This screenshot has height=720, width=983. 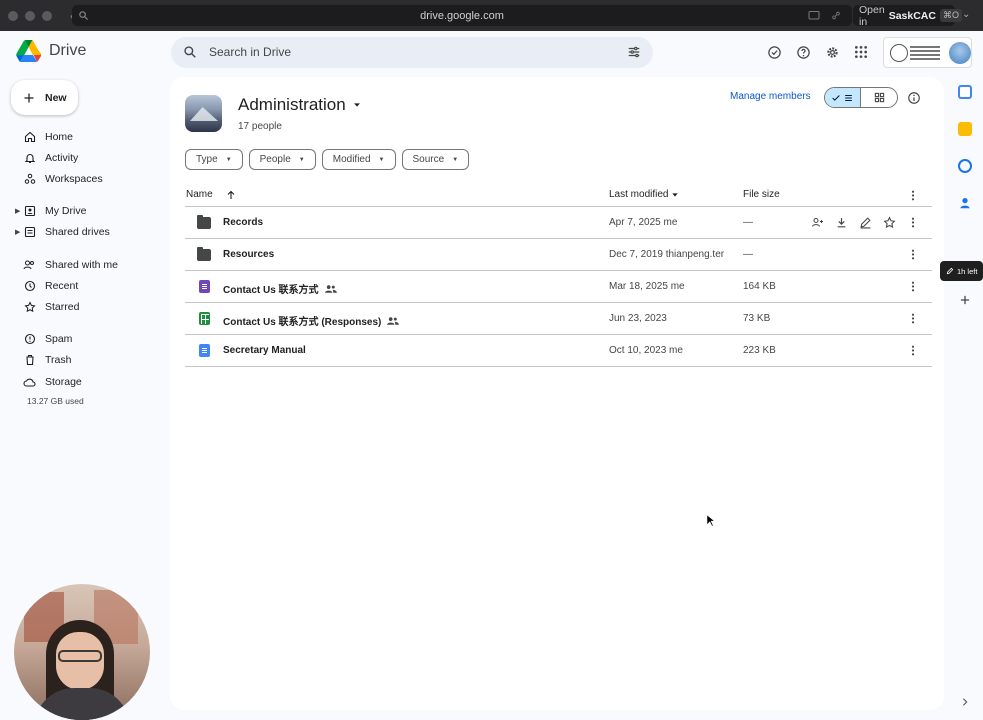 What do you see at coordinates (80, 265) in the screenshot?
I see `sidebar-item-shared-with-me: Shared with me` at bounding box center [80, 265].